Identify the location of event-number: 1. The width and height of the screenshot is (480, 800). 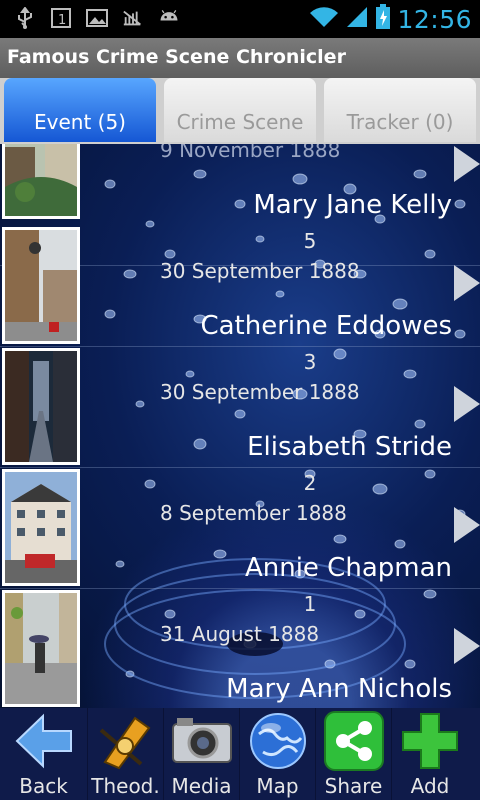
(310, 604).